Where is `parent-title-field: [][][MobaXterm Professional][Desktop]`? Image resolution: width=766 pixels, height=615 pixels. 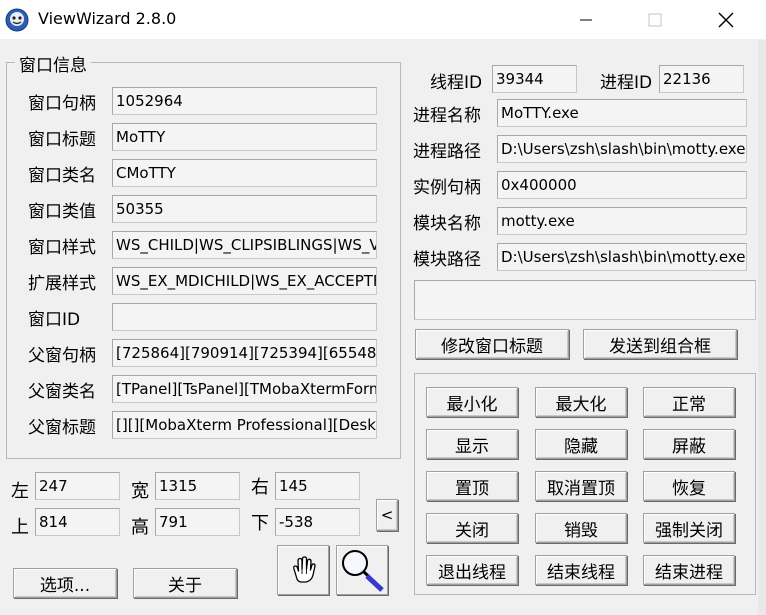
parent-title-field: [][][MobaXterm Professional][Desktop] is located at coordinates (244, 425).